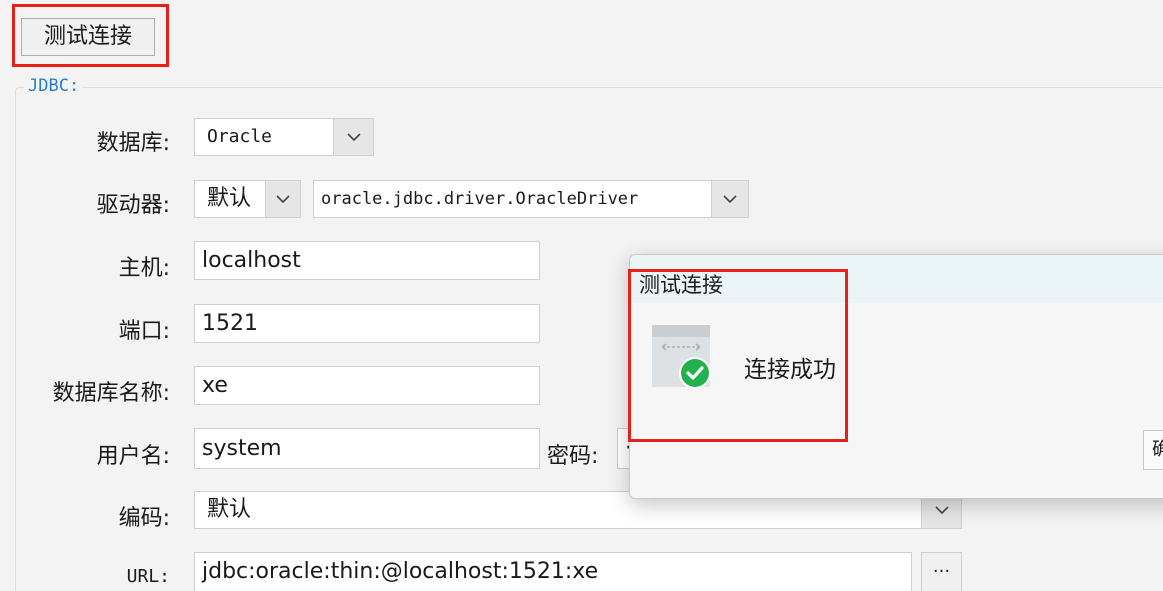  Describe the element at coordinates (367, 260) in the screenshot. I see `host-input: localhost` at that location.